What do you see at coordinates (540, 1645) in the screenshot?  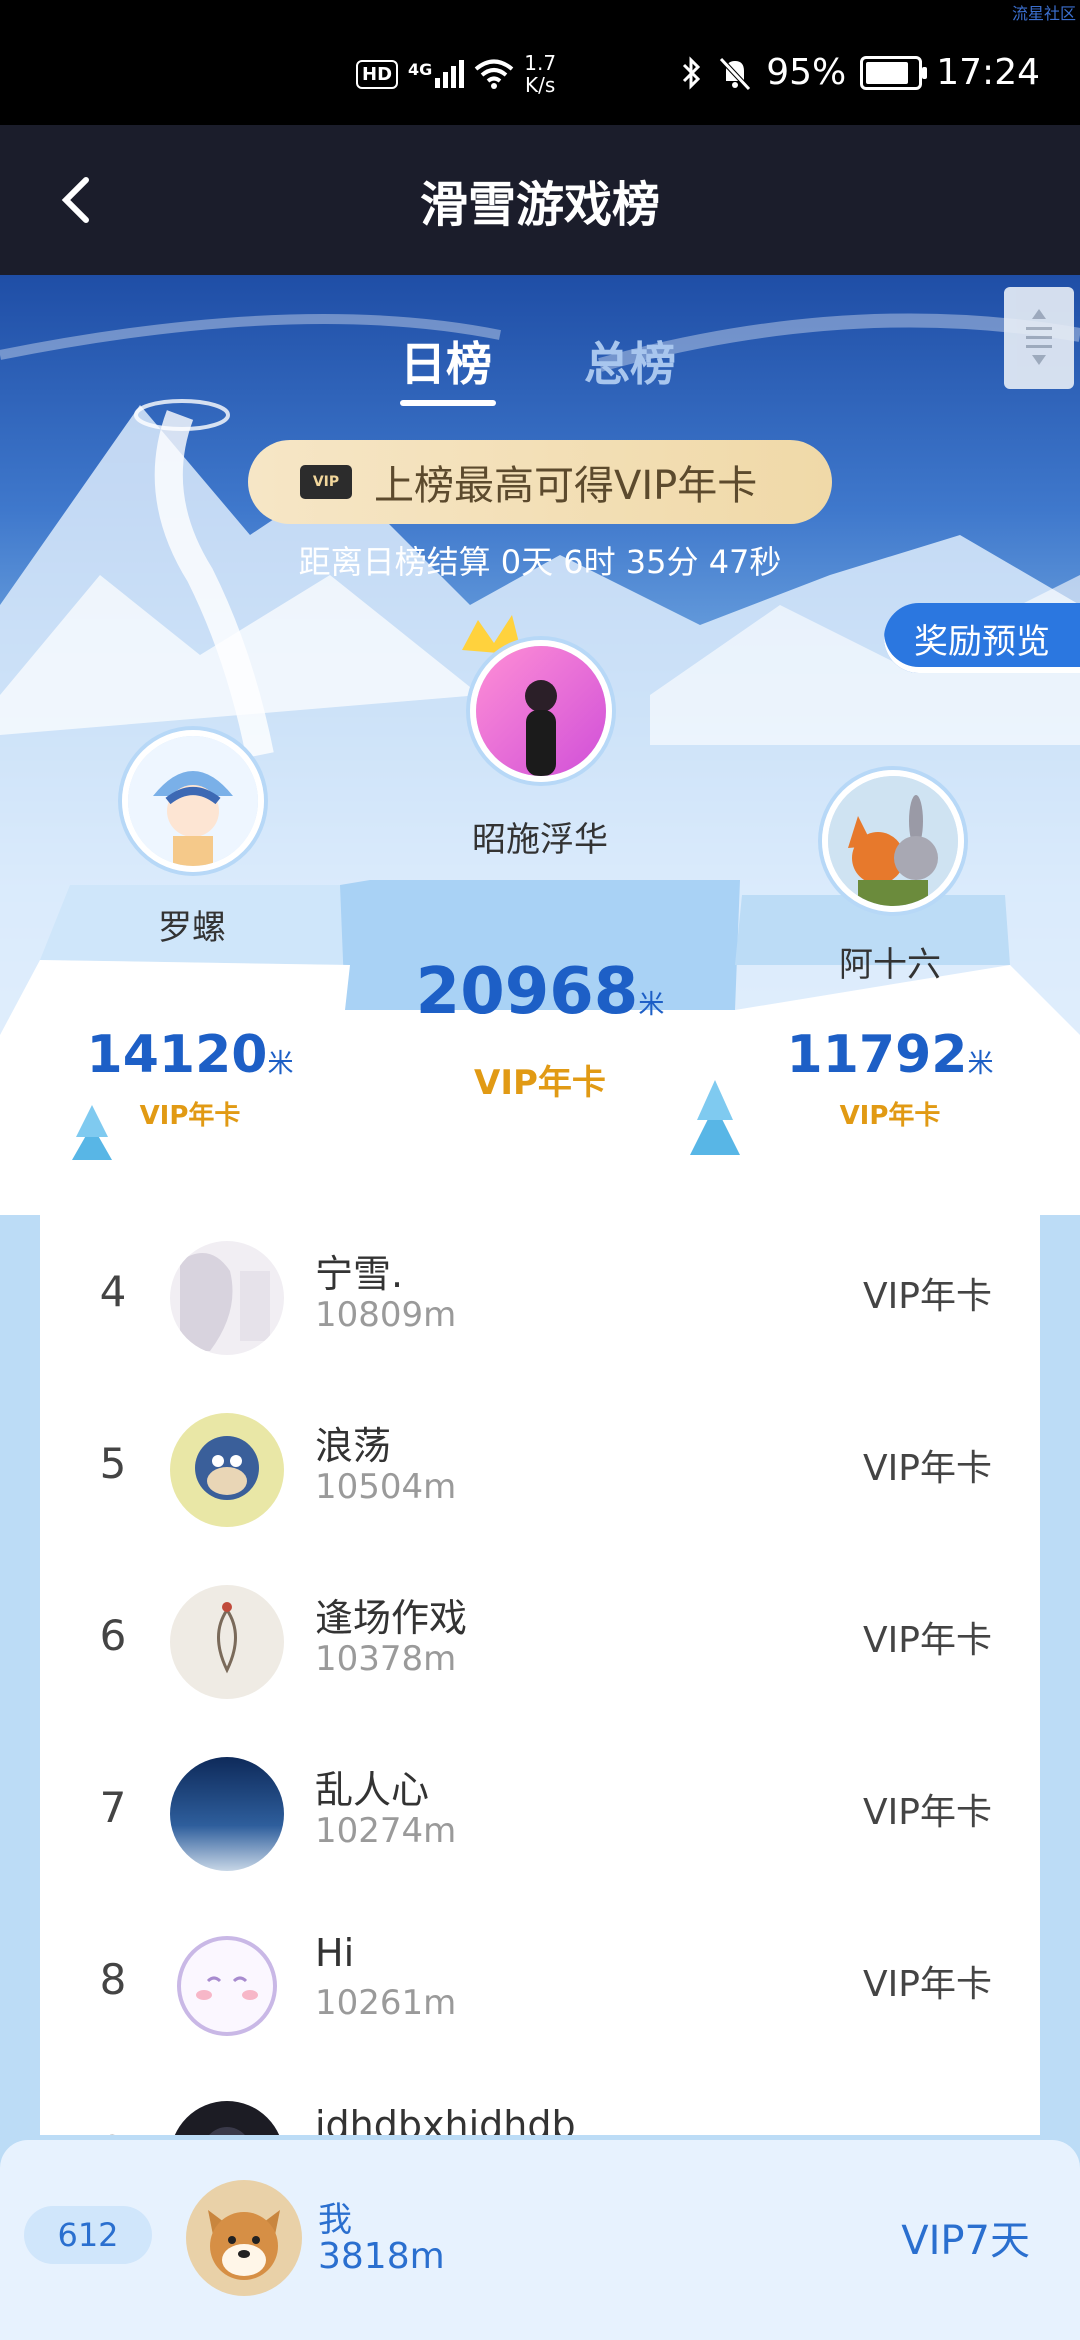 I see `list-item: 6 逢场作戏 10378m VIP年卡` at bounding box center [540, 1645].